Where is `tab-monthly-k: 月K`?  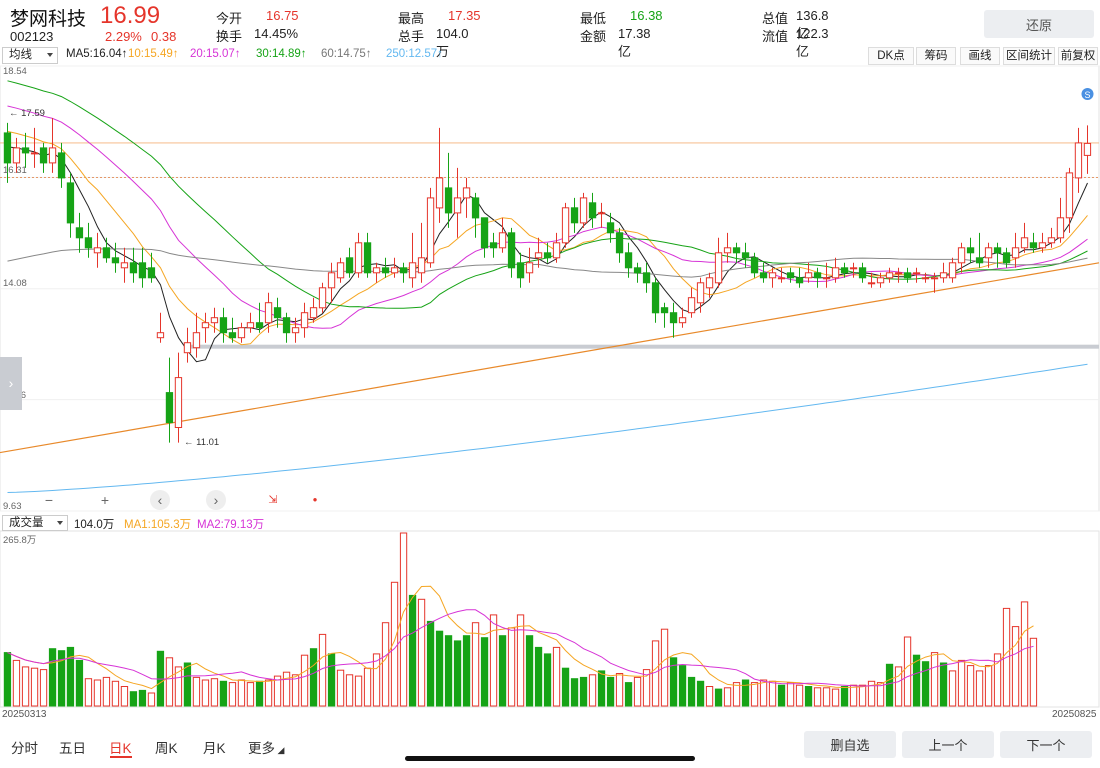 tab-monthly-k: 月K is located at coordinates (214, 747).